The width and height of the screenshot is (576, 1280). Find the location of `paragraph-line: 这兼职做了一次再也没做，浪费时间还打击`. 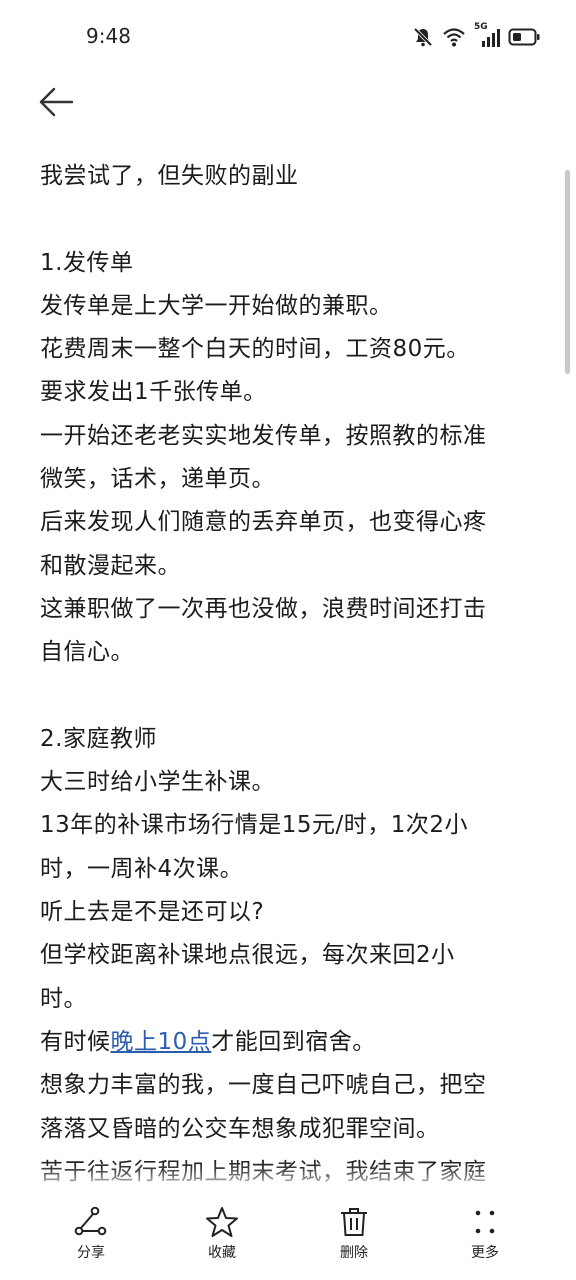

paragraph-line: 这兼职做了一次再也没做，浪费时间还打击 is located at coordinates (263, 608).